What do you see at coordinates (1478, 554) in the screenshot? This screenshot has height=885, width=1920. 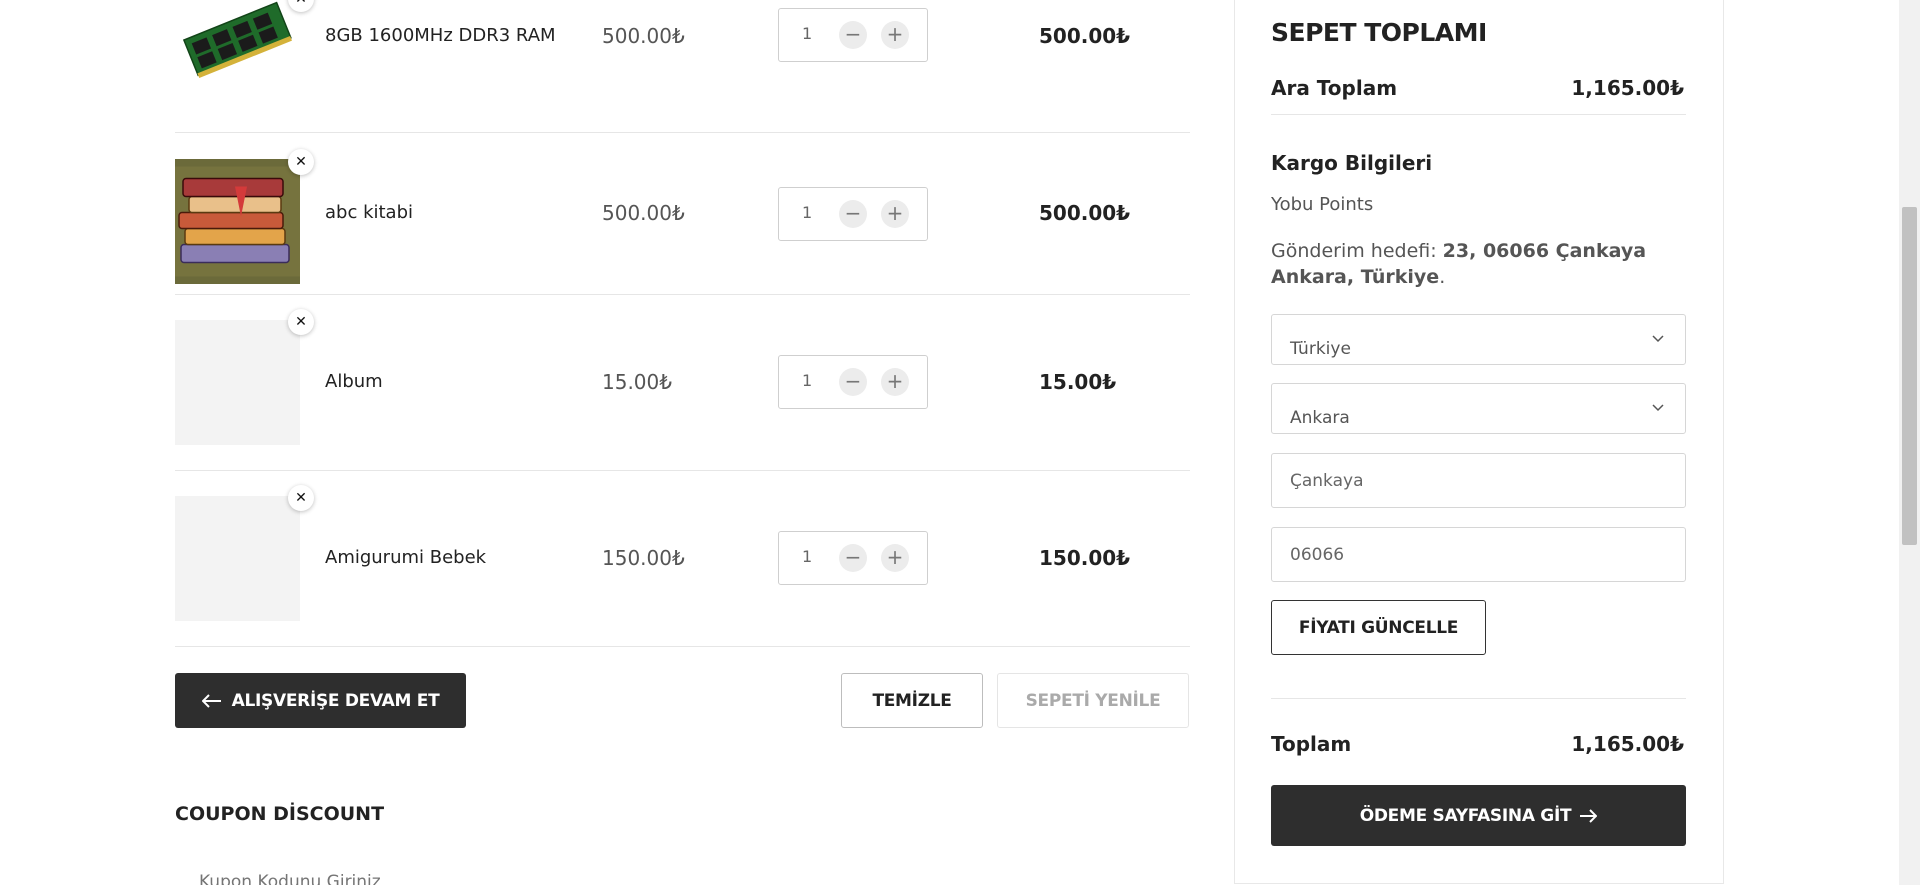 I see `postcode-input` at bounding box center [1478, 554].